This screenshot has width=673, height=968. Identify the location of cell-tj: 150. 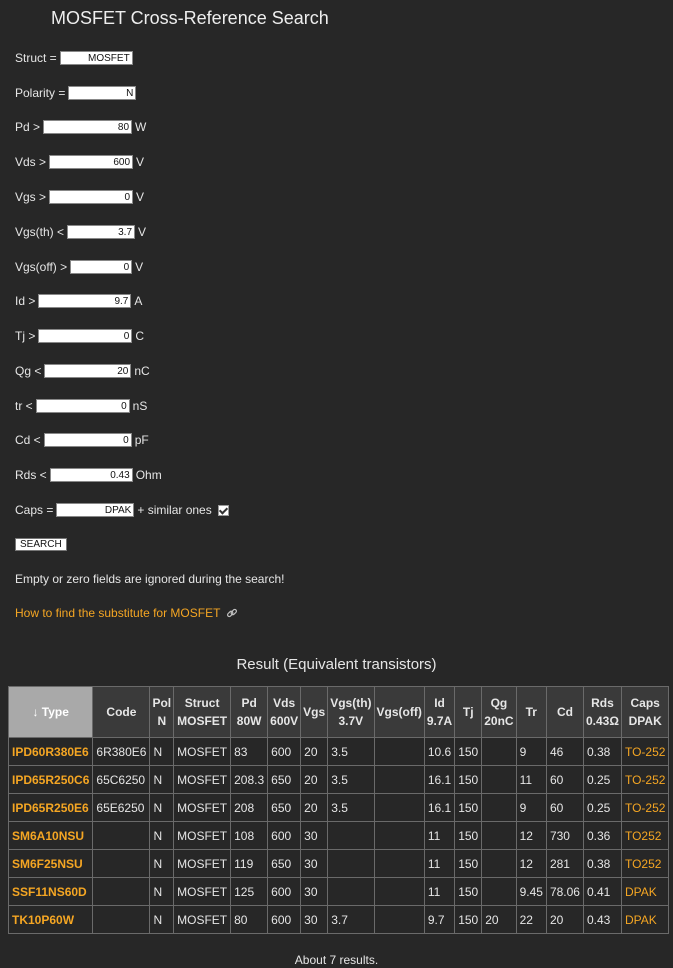
(468, 919).